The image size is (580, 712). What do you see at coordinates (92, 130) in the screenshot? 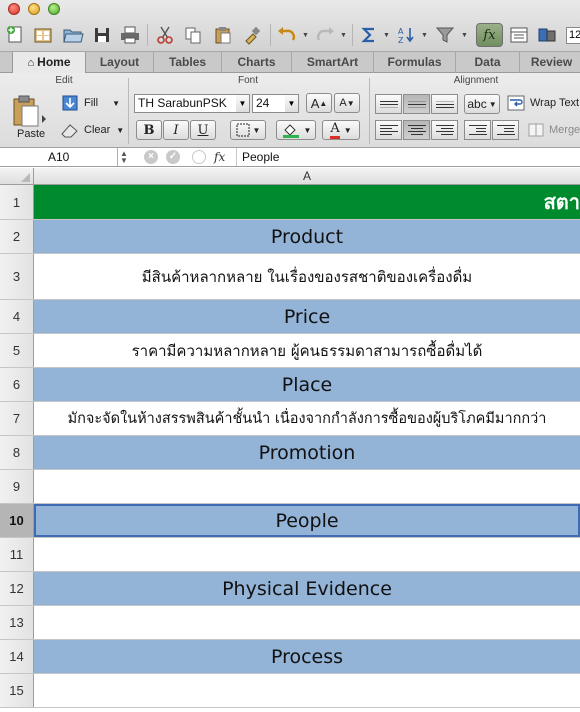
I see `clear-button: Clear ▼` at bounding box center [92, 130].